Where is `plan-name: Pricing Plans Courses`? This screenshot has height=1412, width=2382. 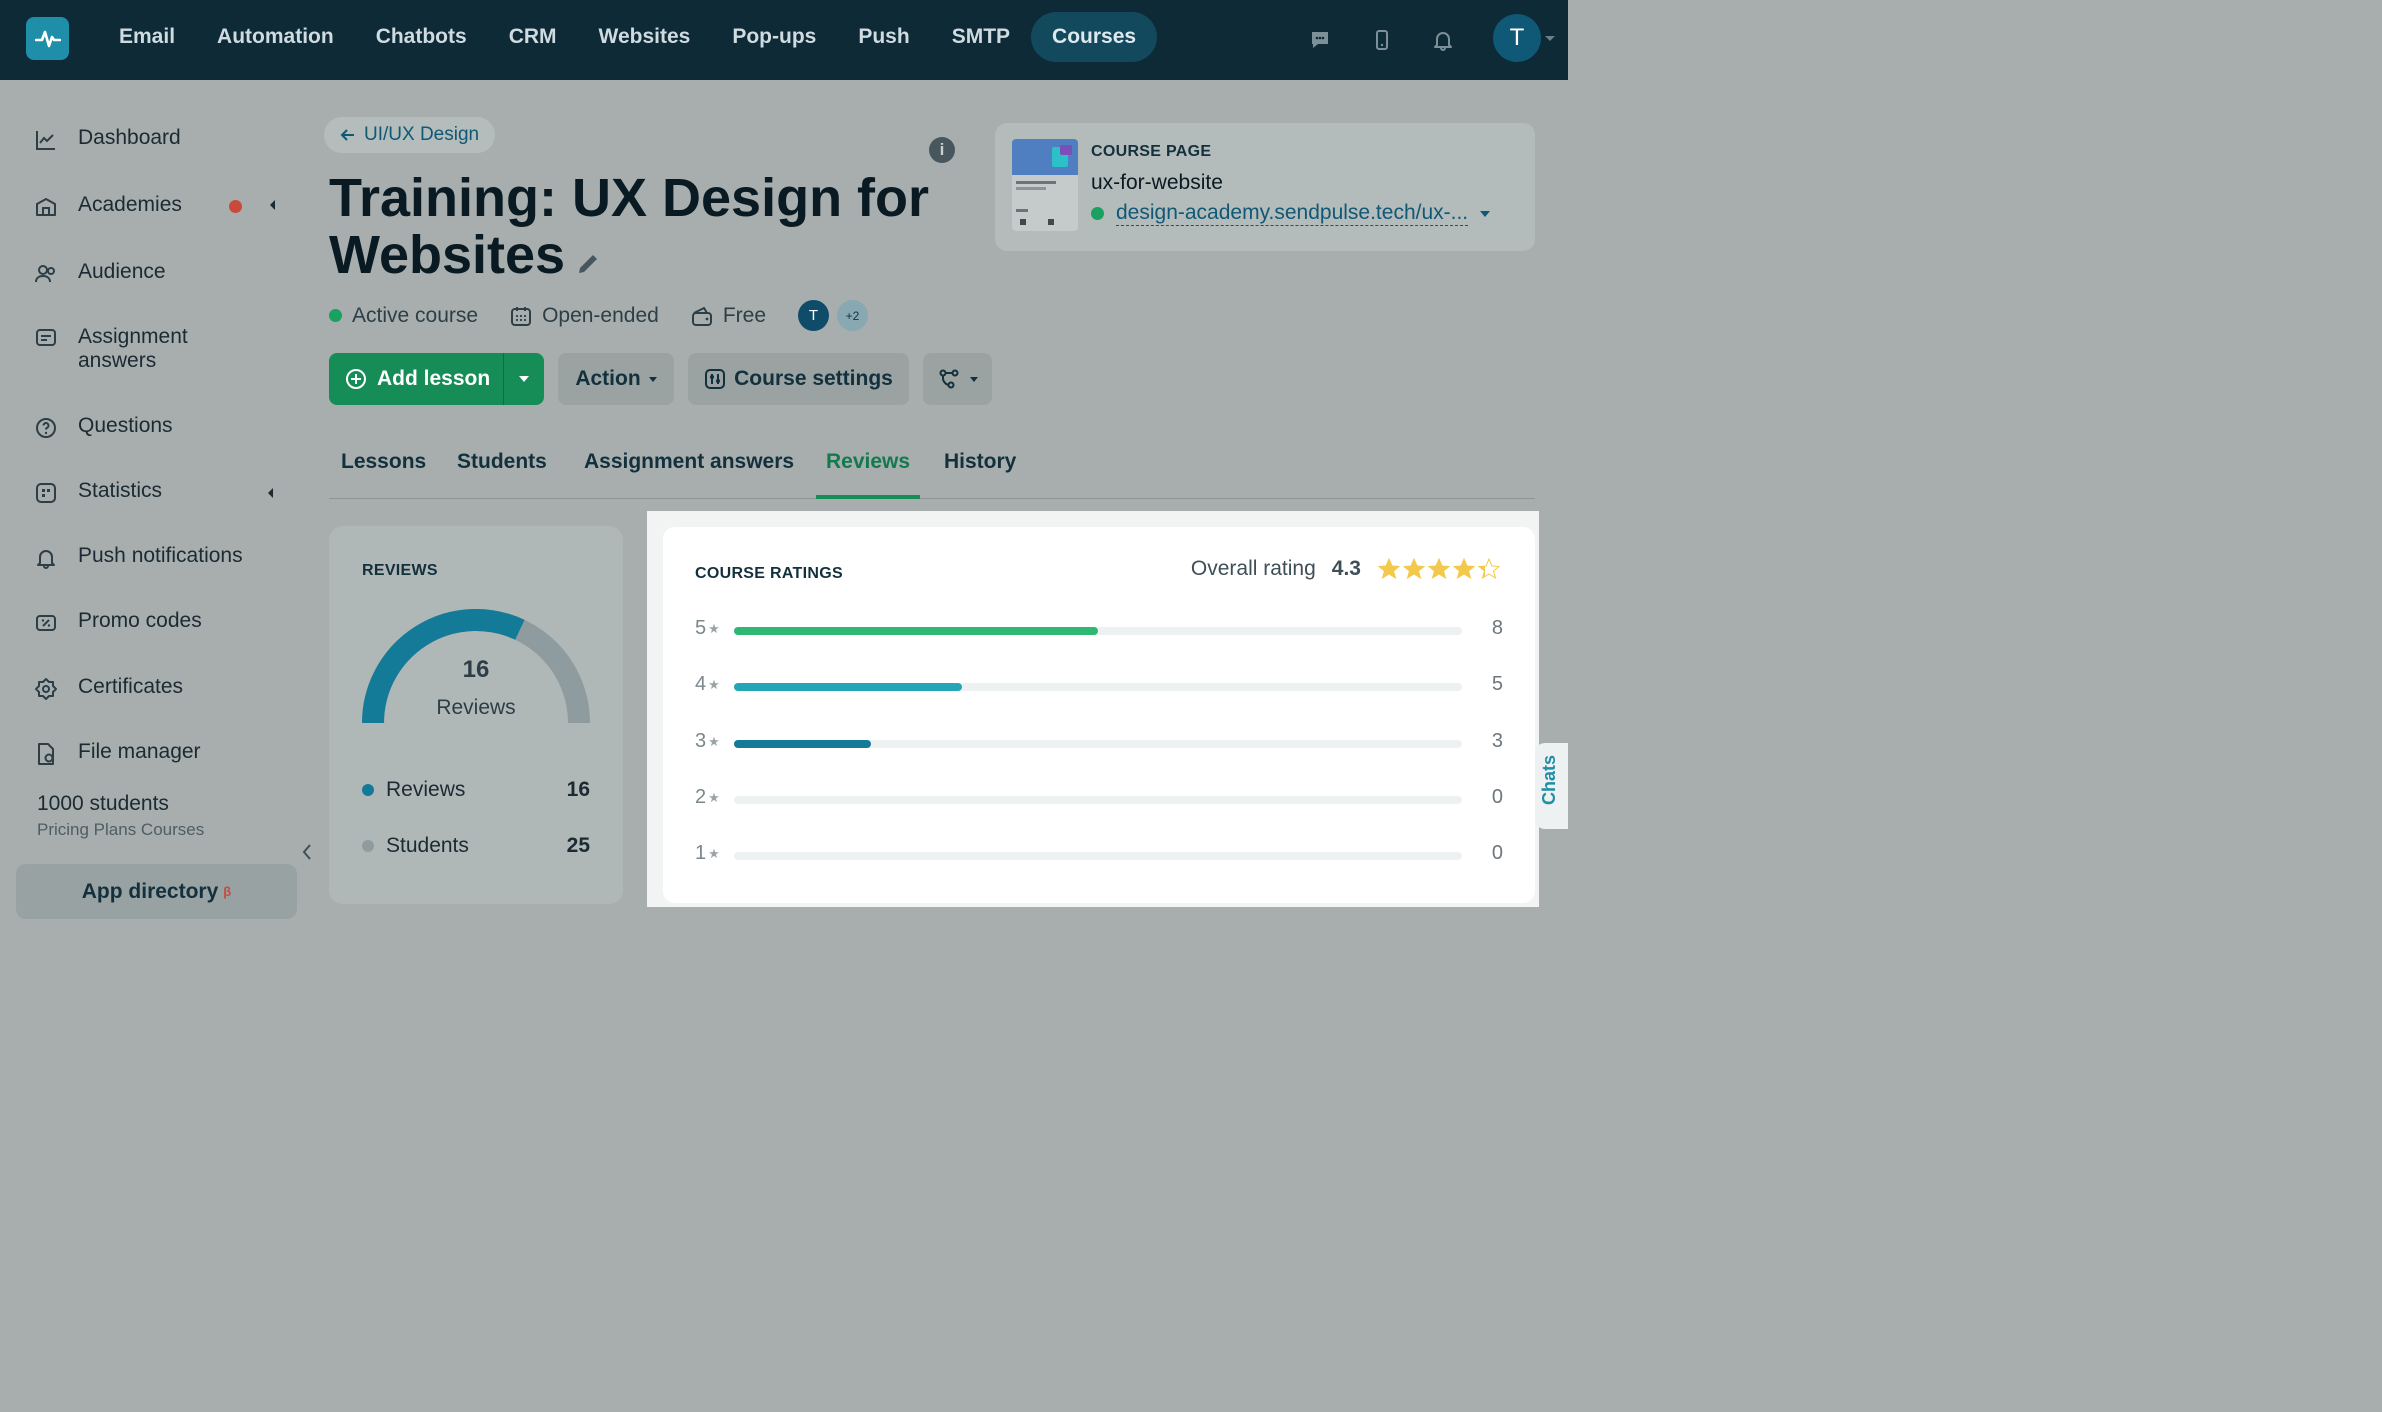 plan-name: Pricing Plans Courses is located at coordinates (120, 830).